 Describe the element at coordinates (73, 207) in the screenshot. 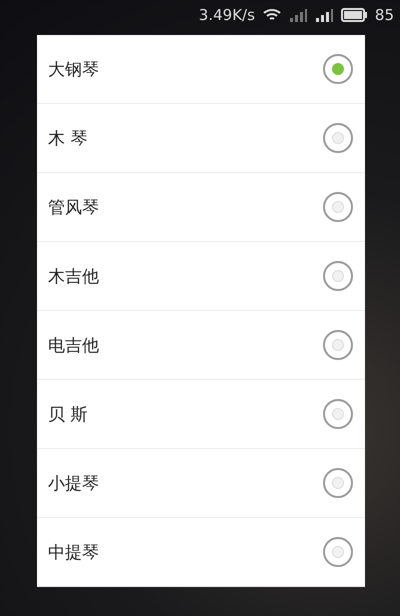

I see `option-label: 管风琴` at that location.